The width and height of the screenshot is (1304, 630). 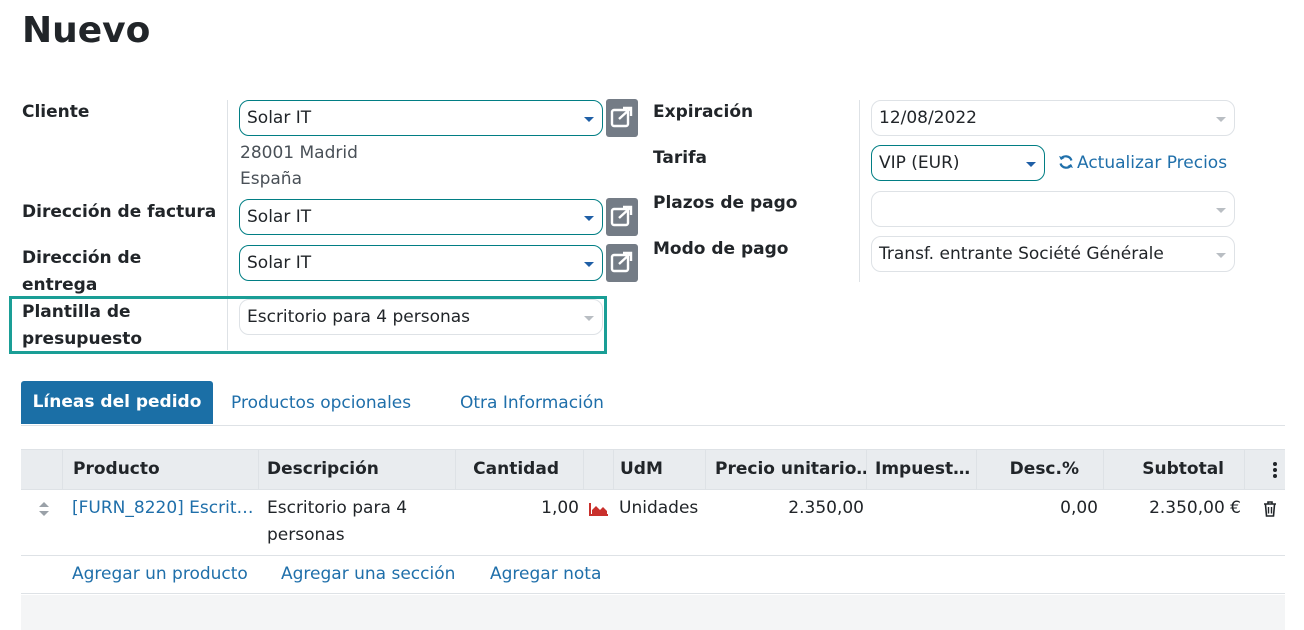 I want to click on tab-other-info: Otra Información, so click(x=532, y=402).